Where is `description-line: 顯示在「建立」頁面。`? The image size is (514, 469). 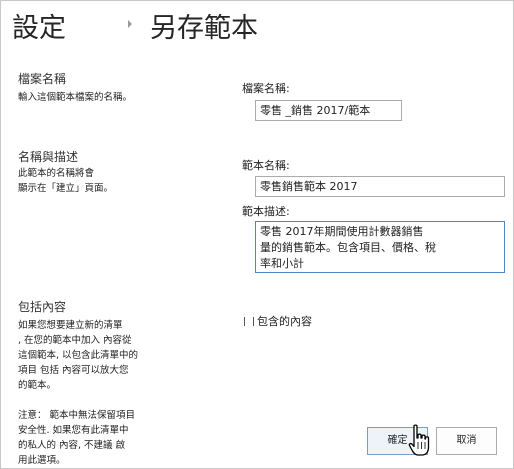
description-line: 顯示在「建立」頁面。 is located at coordinates (66, 188).